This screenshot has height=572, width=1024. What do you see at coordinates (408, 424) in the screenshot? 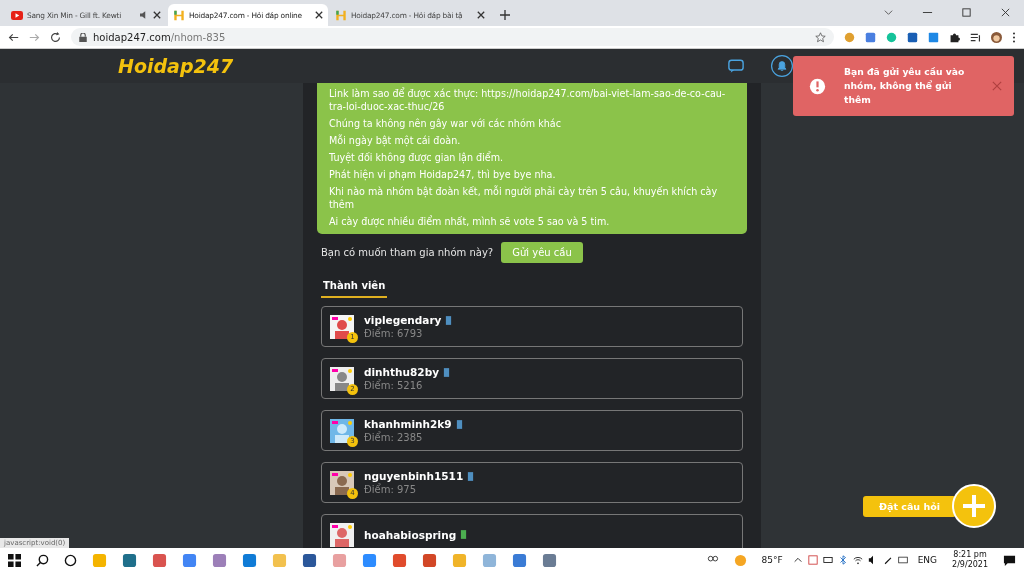
I see `member-name: khanhminh2k9` at bounding box center [408, 424].